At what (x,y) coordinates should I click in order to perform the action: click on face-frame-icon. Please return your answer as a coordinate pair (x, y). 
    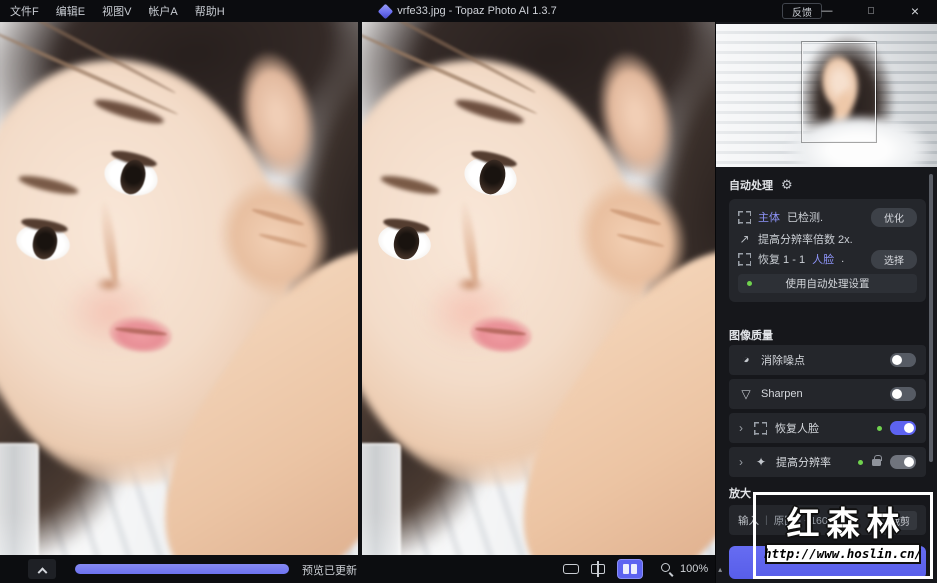
    Looking at the image, I should click on (744, 259).